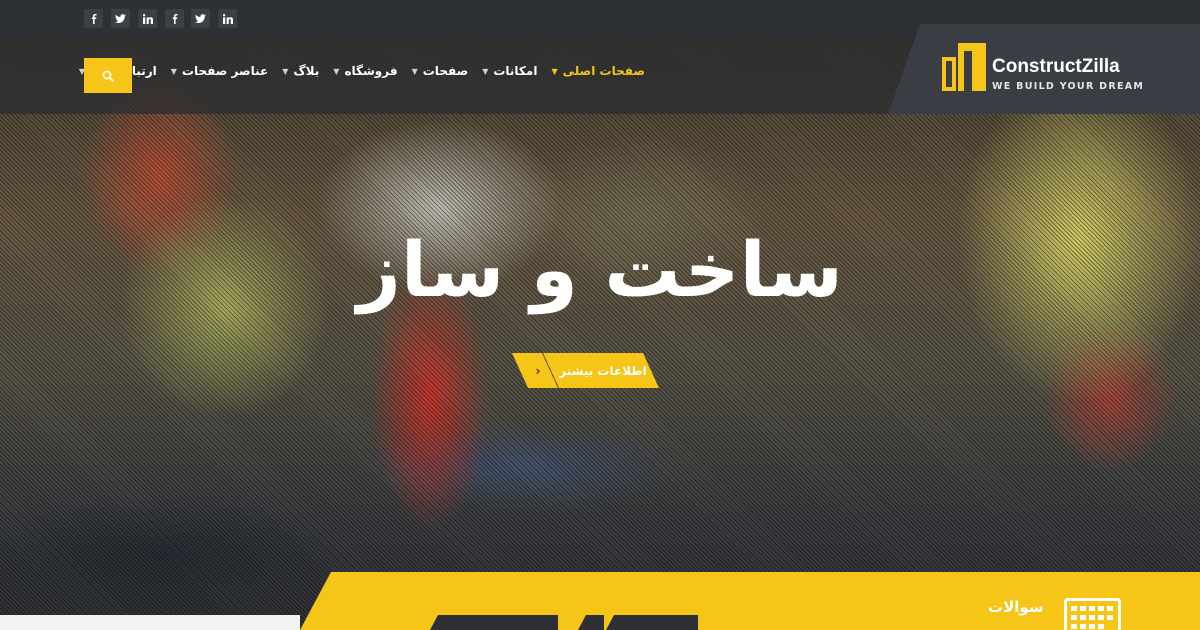  I want to click on hero-title: ساخت و ساز, so click(600, 269).